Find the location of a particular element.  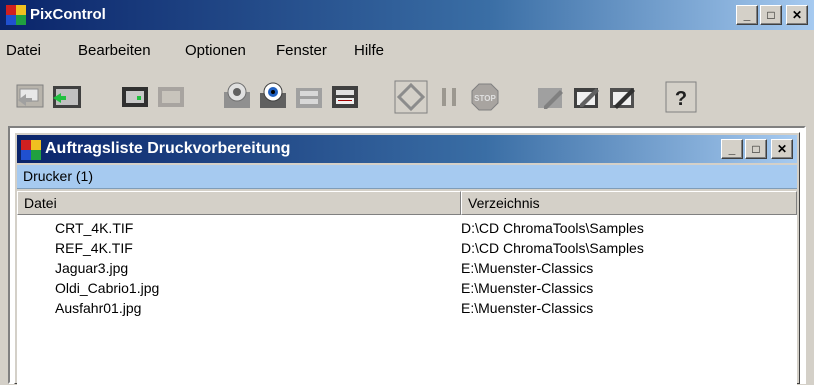

import-button is located at coordinates (32, 98).